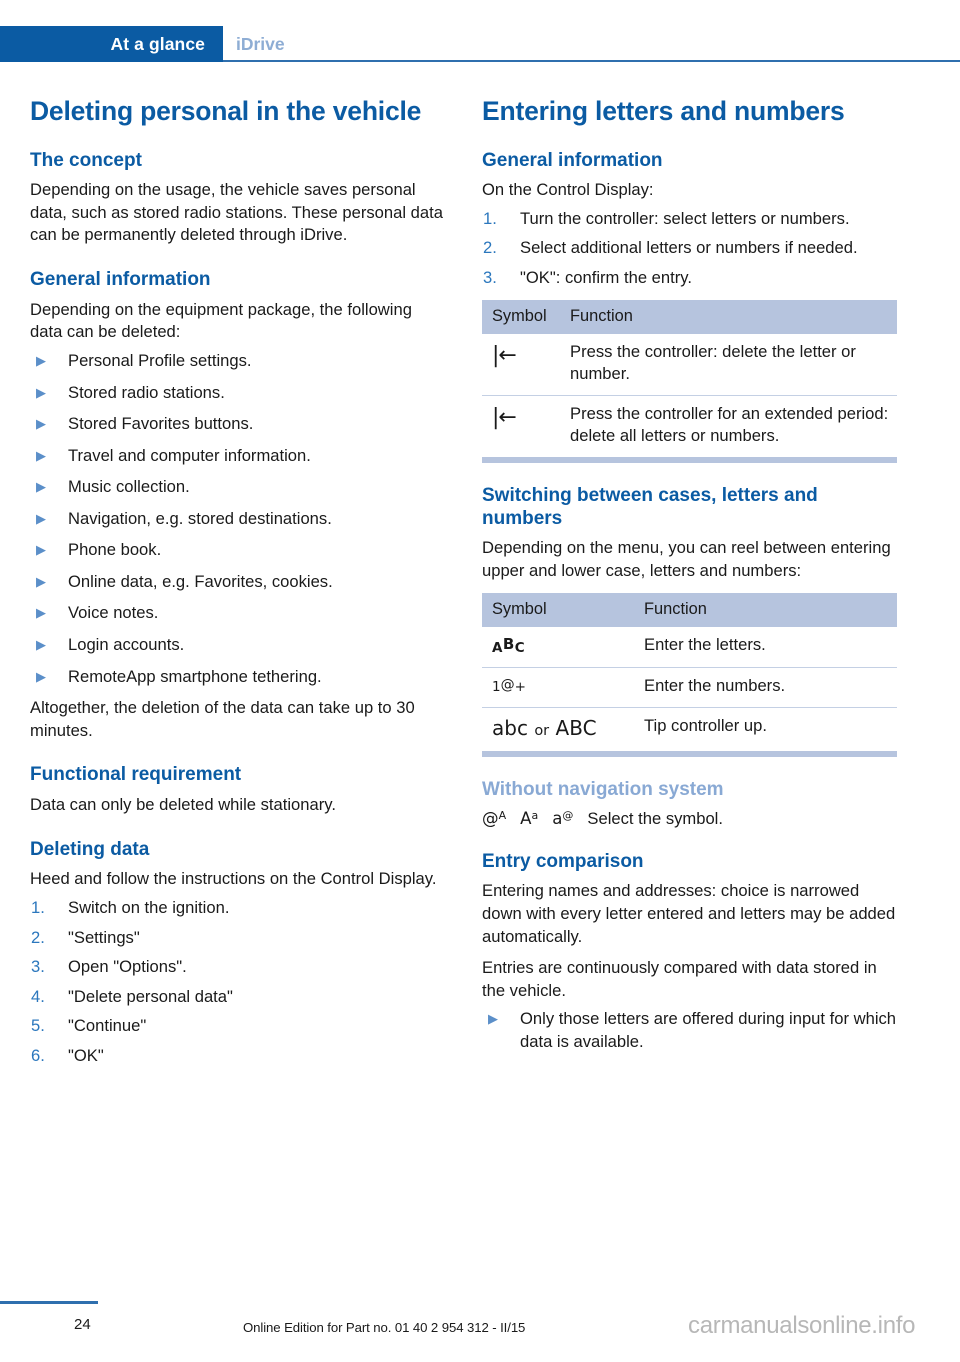 The height and width of the screenshot is (1362, 960). Describe the element at coordinates (494, 818) in the screenshot. I see `at-uppercase-icon: @A` at that location.